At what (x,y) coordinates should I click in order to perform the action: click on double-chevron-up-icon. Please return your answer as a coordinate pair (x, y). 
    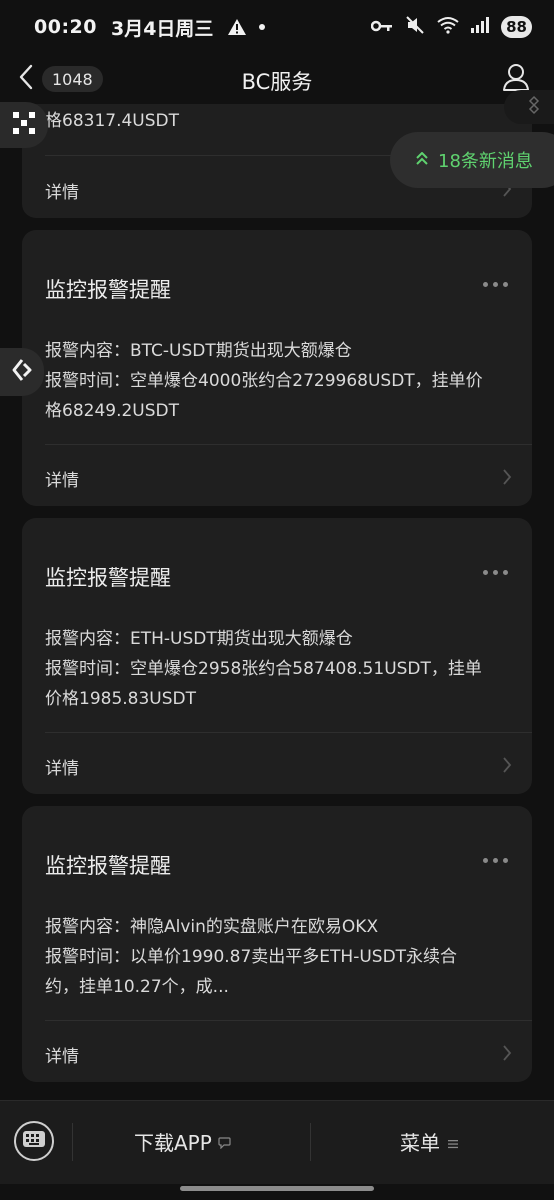
    Looking at the image, I should click on (422, 160).